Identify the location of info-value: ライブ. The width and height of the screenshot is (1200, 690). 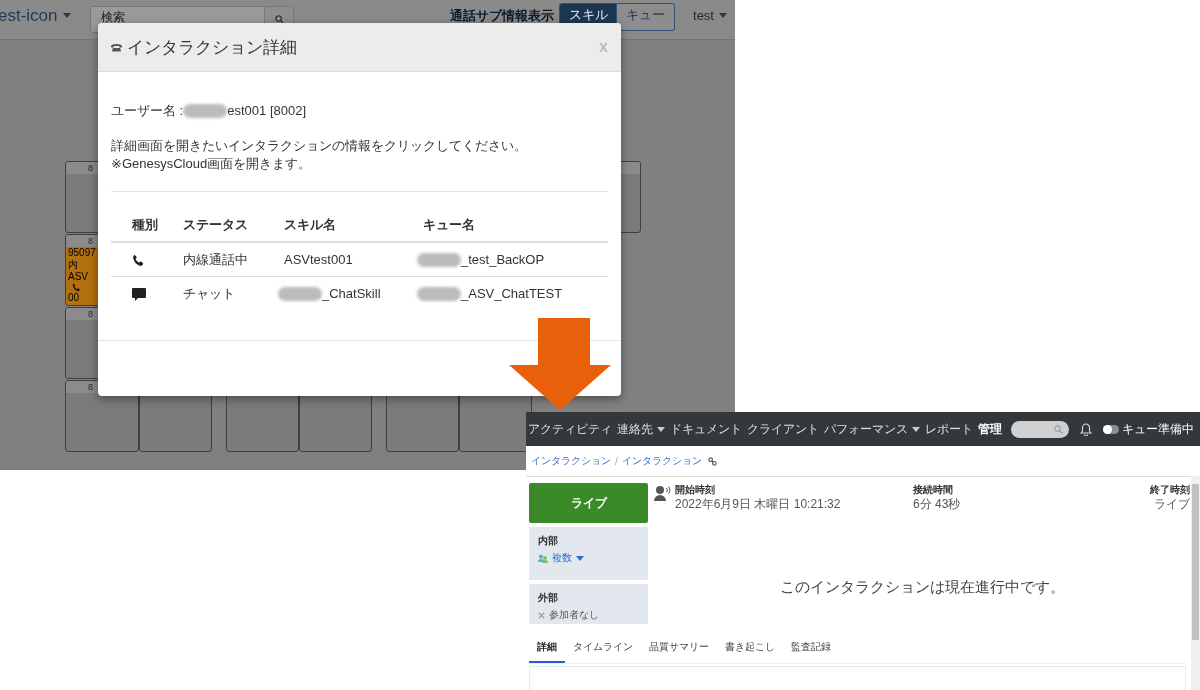
(1171, 504).